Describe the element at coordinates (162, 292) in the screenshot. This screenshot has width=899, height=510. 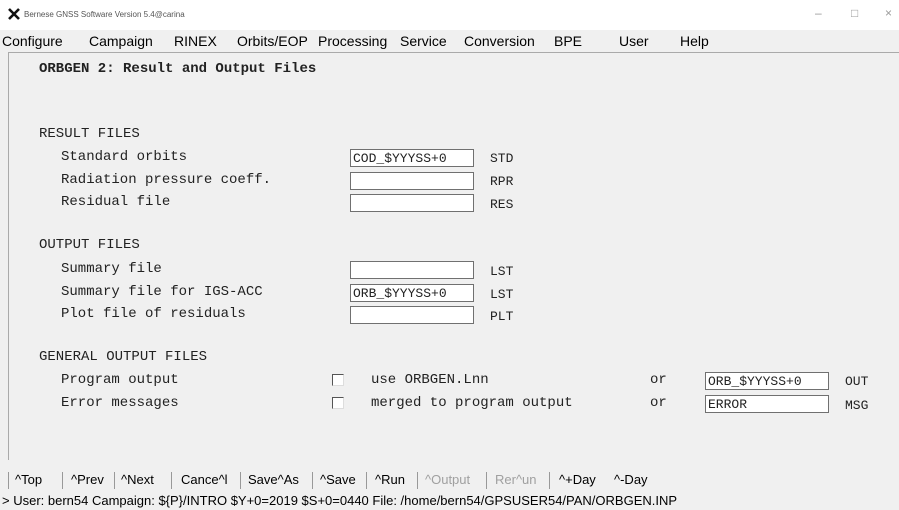
I see `label-summary-file-igs: Summary file for IGS-ACC` at that location.